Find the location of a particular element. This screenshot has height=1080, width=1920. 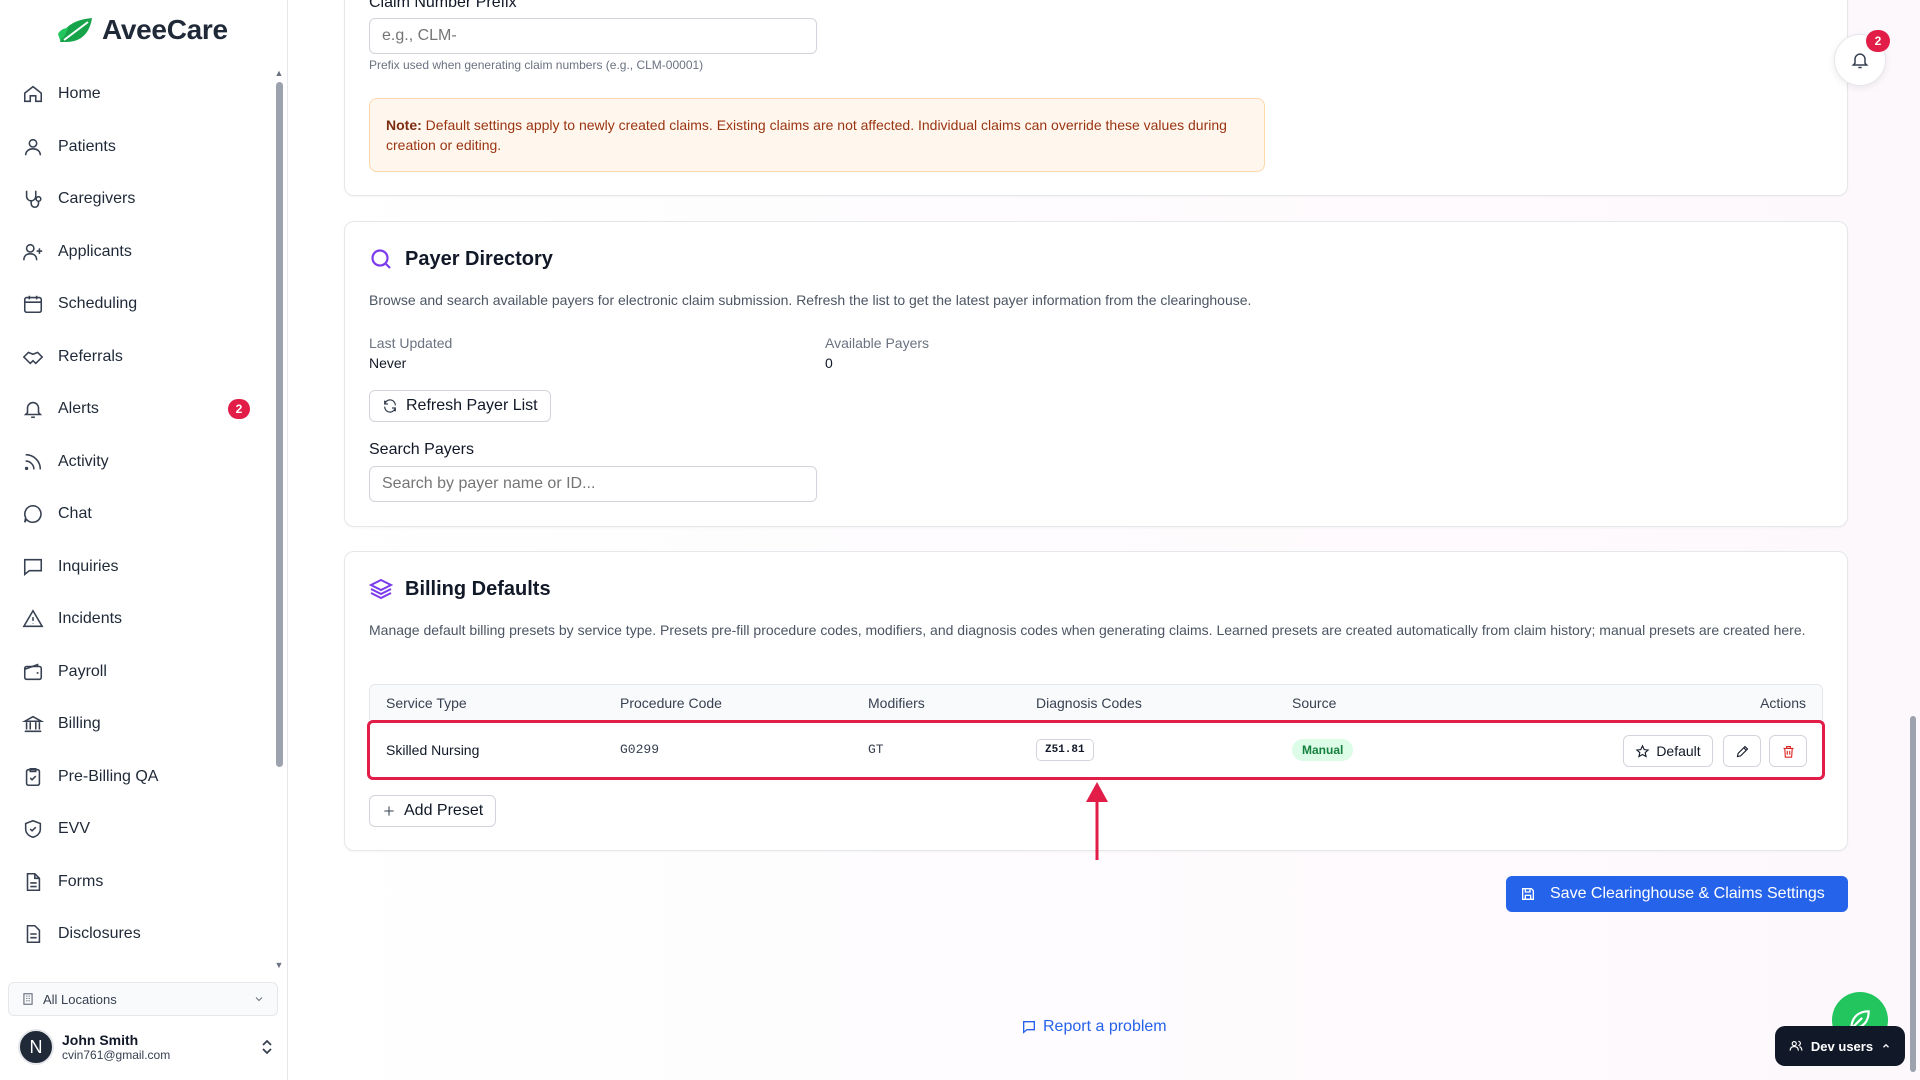

dev-users-button: Dev users is located at coordinates (1840, 1046).